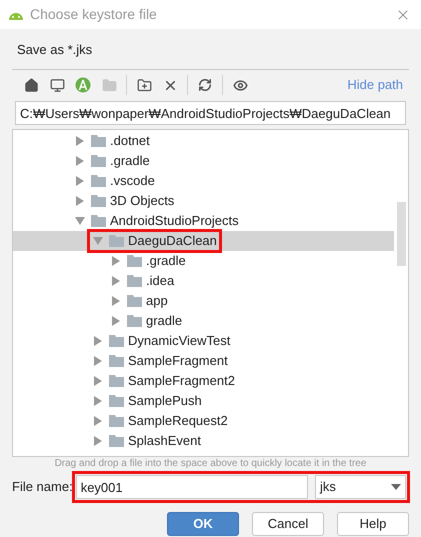 This screenshot has height=537, width=421. Describe the element at coordinates (360, 487) in the screenshot. I see `file-type-dropdown: jks` at that location.